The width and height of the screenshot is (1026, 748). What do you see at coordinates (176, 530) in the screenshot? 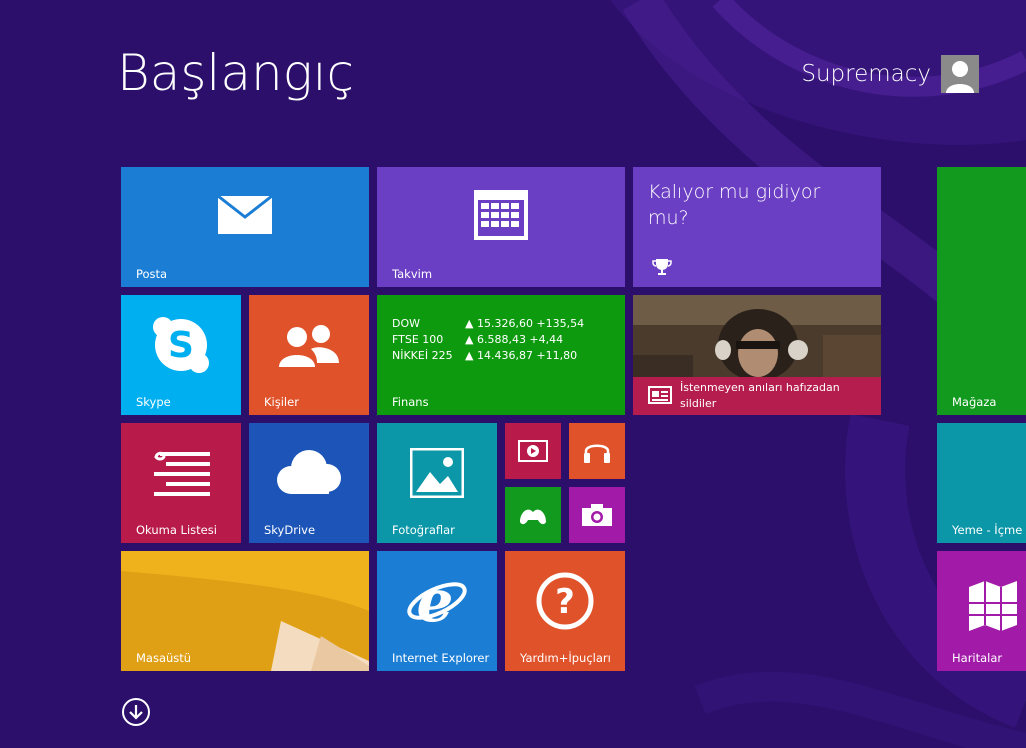
I see `tile-label: Okuma Listesi` at bounding box center [176, 530].